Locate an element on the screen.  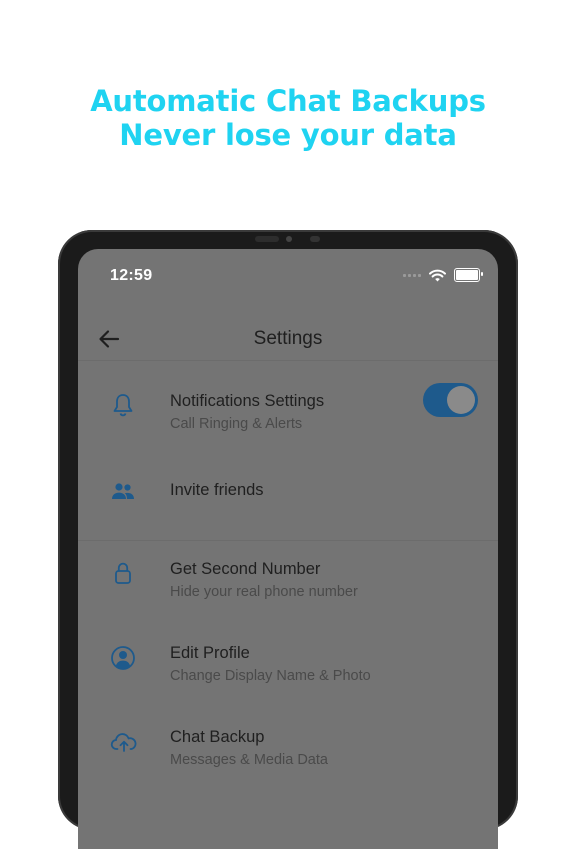
camera-lens is located at coordinates (315, 239).